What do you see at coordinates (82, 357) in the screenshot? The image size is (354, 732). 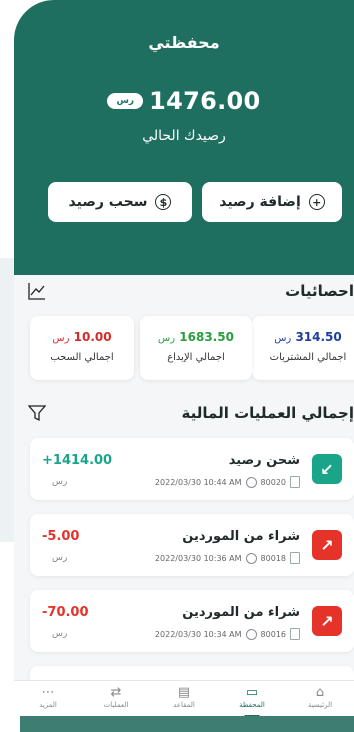 I see `stat-label: اجمالي السحب` at bounding box center [82, 357].